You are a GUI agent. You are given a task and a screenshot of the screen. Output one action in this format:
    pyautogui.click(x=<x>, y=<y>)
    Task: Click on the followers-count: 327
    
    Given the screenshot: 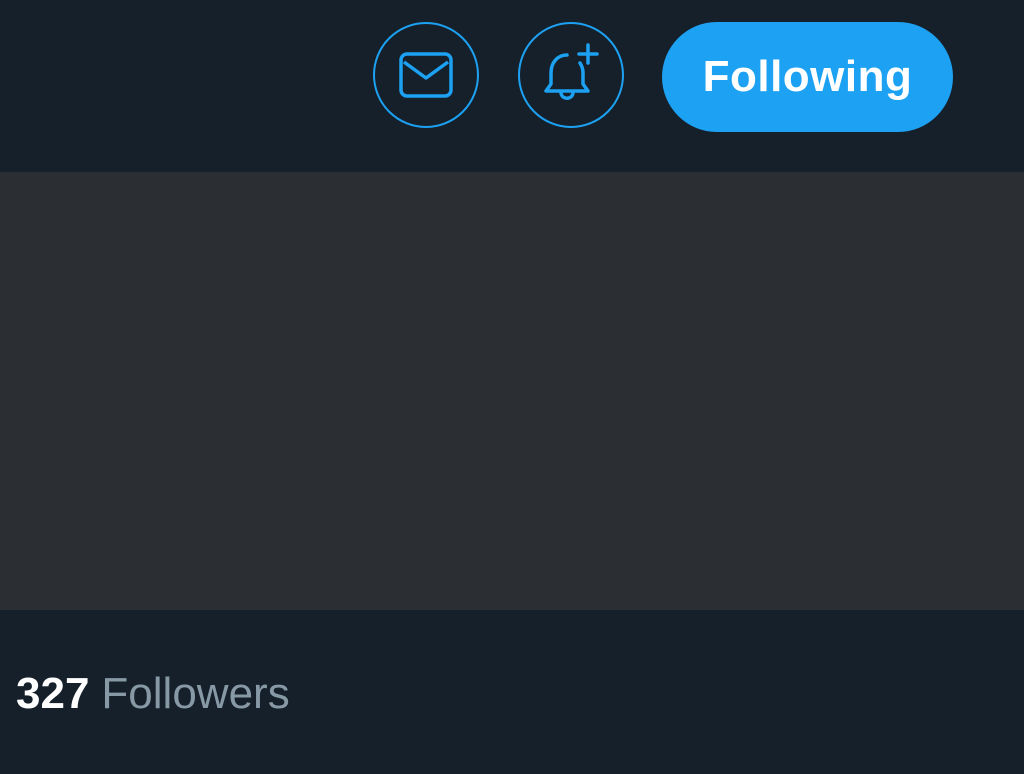 What is the action you would take?
    pyautogui.click(x=53, y=693)
    